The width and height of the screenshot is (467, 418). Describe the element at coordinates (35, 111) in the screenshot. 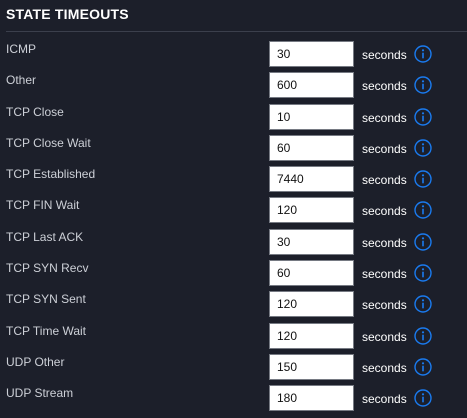

I see `timeout-label: TCP Close` at that location.